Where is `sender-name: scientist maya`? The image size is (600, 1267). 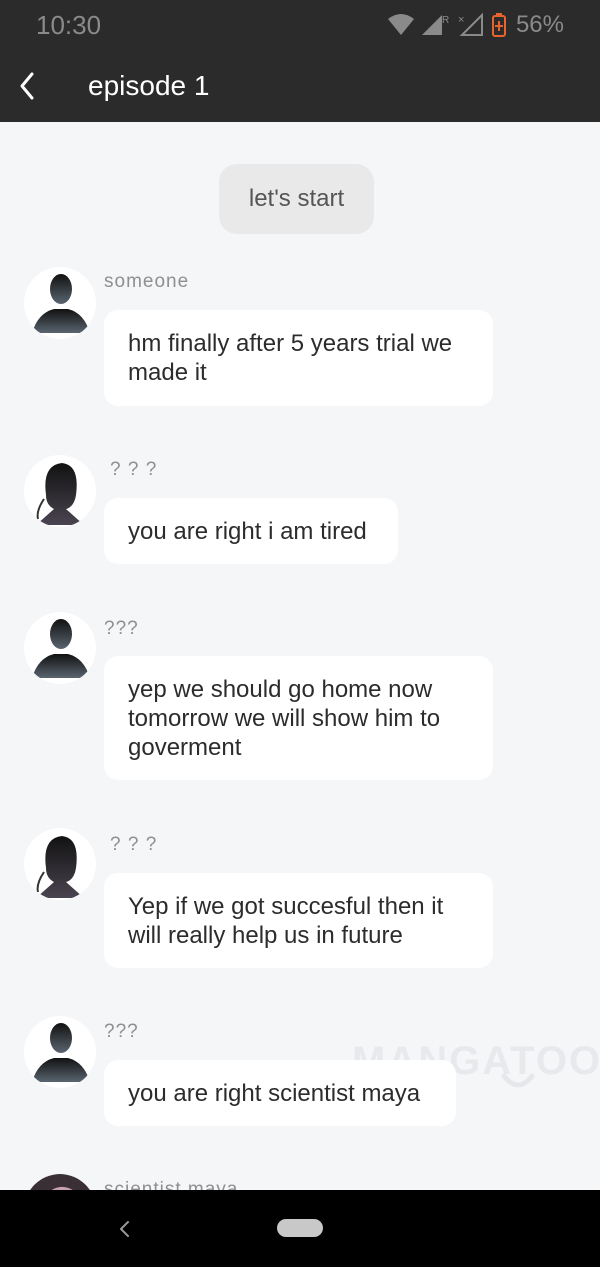 sender-name: scientist maya is located at coordinates (171, 1184).